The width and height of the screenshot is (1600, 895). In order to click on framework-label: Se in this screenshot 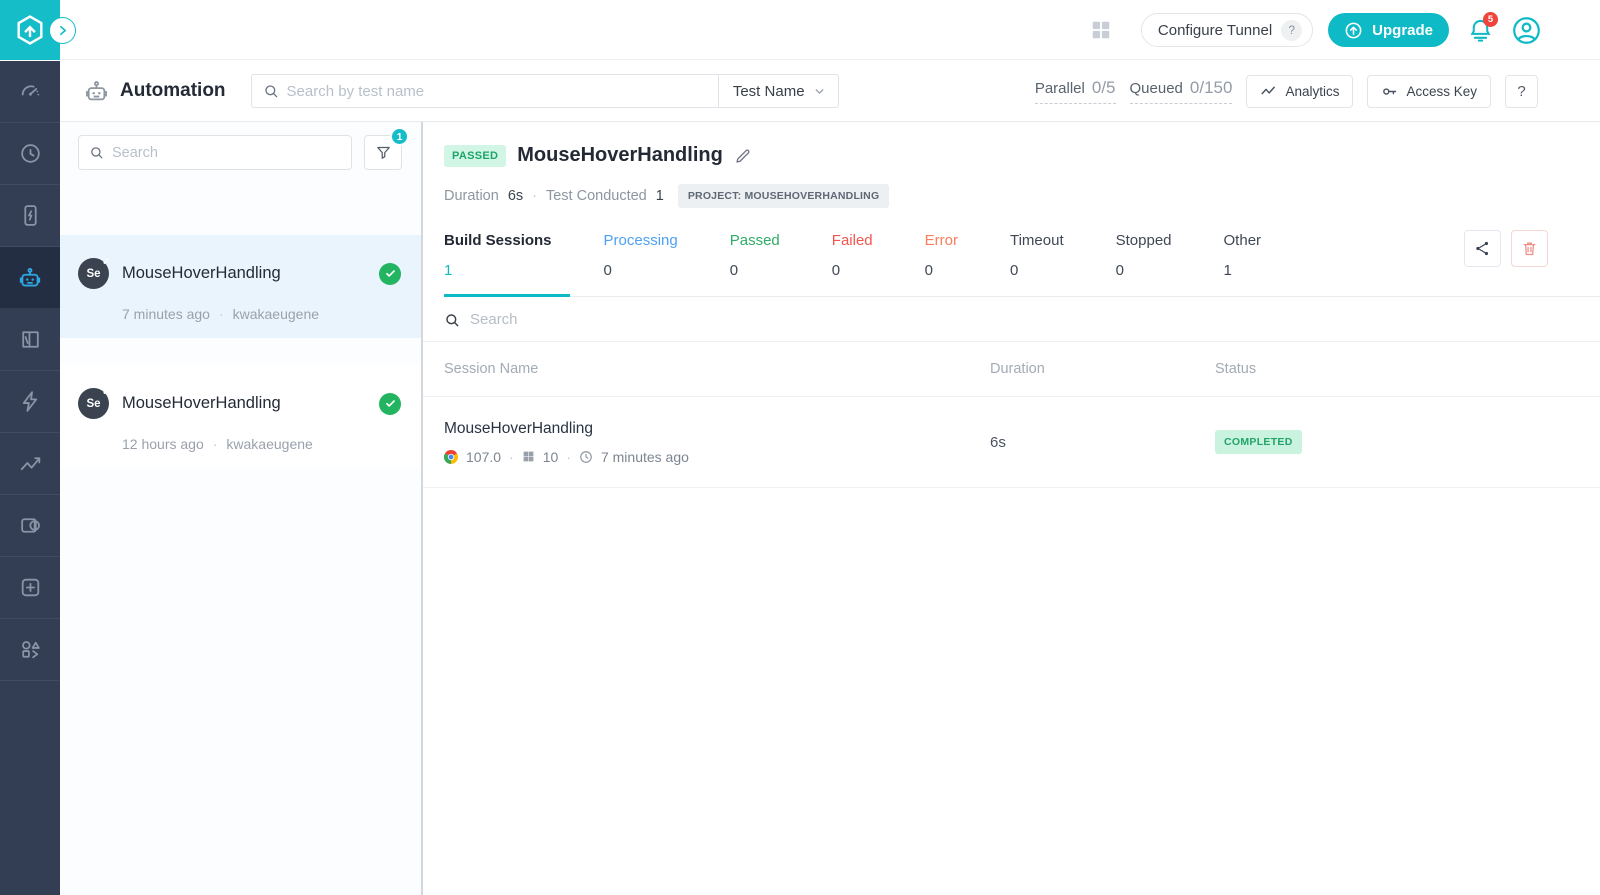, I will do `click(93, 403)`.